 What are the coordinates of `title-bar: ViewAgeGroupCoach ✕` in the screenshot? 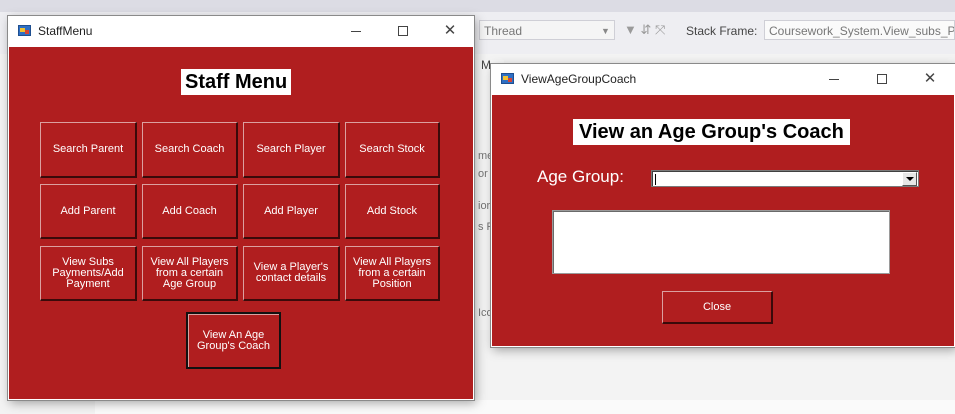 It's located at (723, 79).